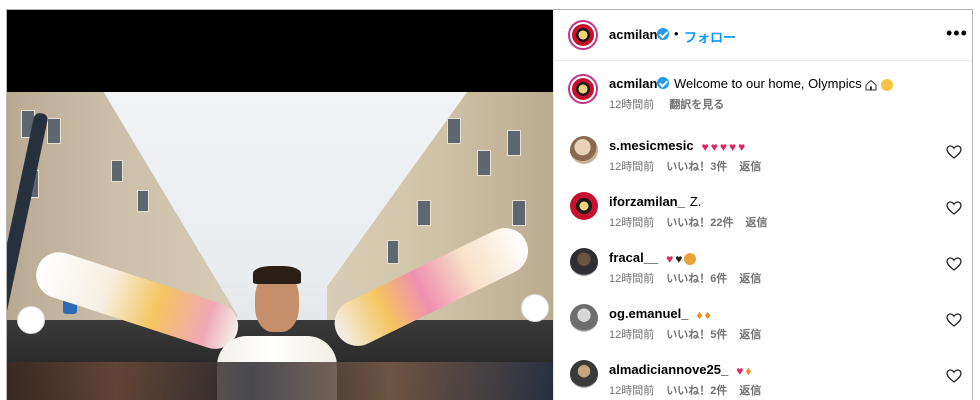 This screenshot has height=400, width=980. I want to click on house-icon, so click(871, 85).